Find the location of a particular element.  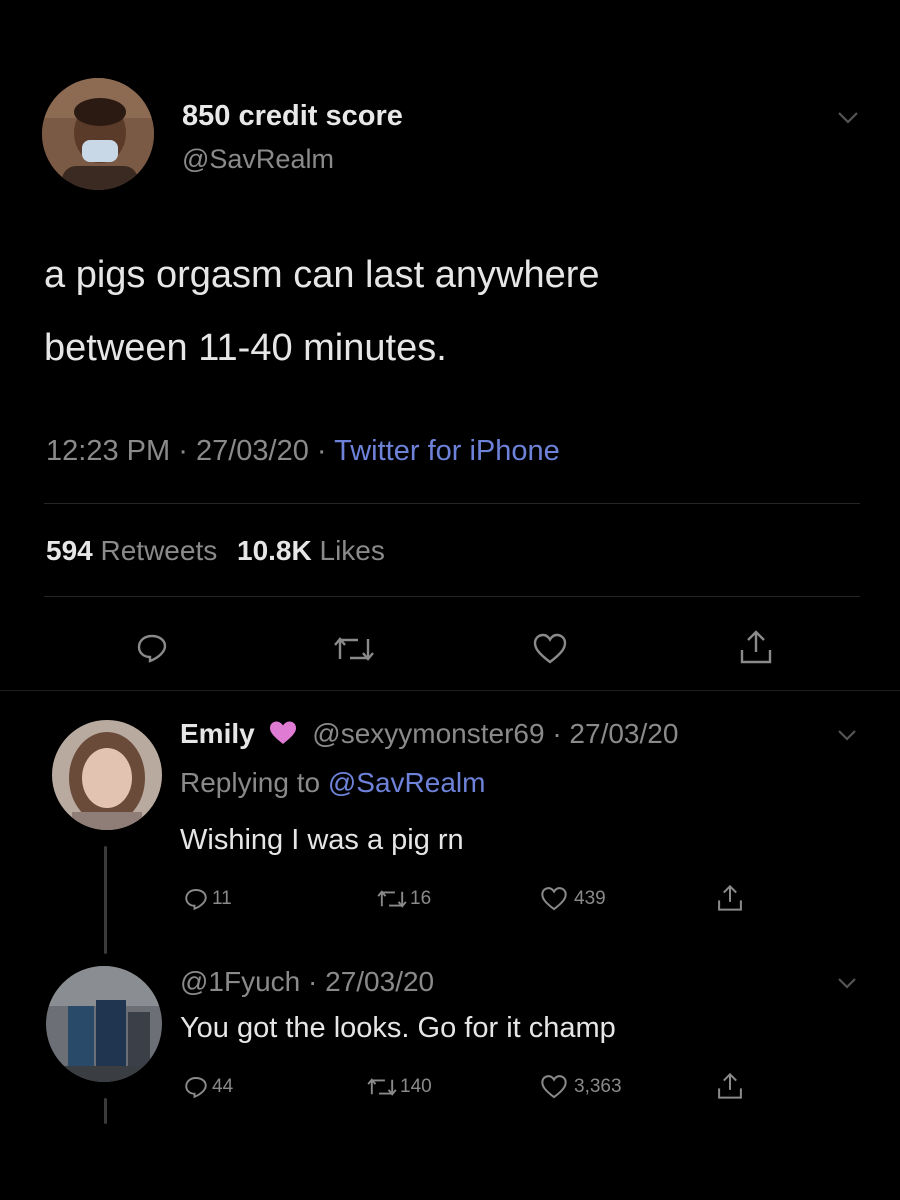

replying-to-handle: @SavRealm is located at coordinates (407, 782).